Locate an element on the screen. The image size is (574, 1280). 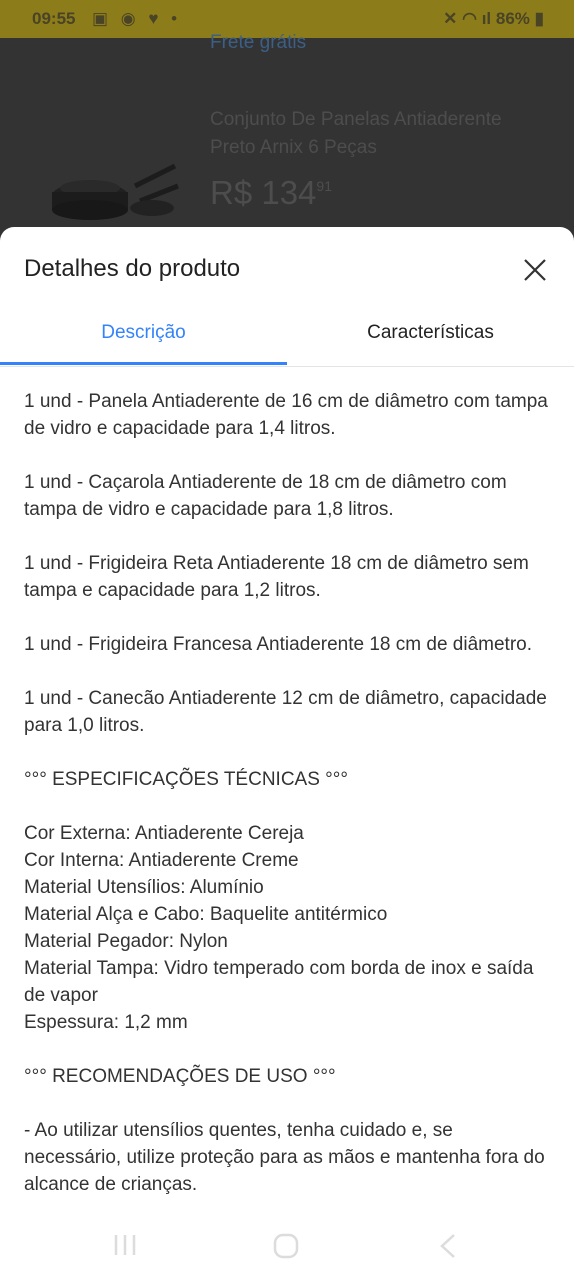
price-main: R$ 134 is located at coordinates (263, 192).